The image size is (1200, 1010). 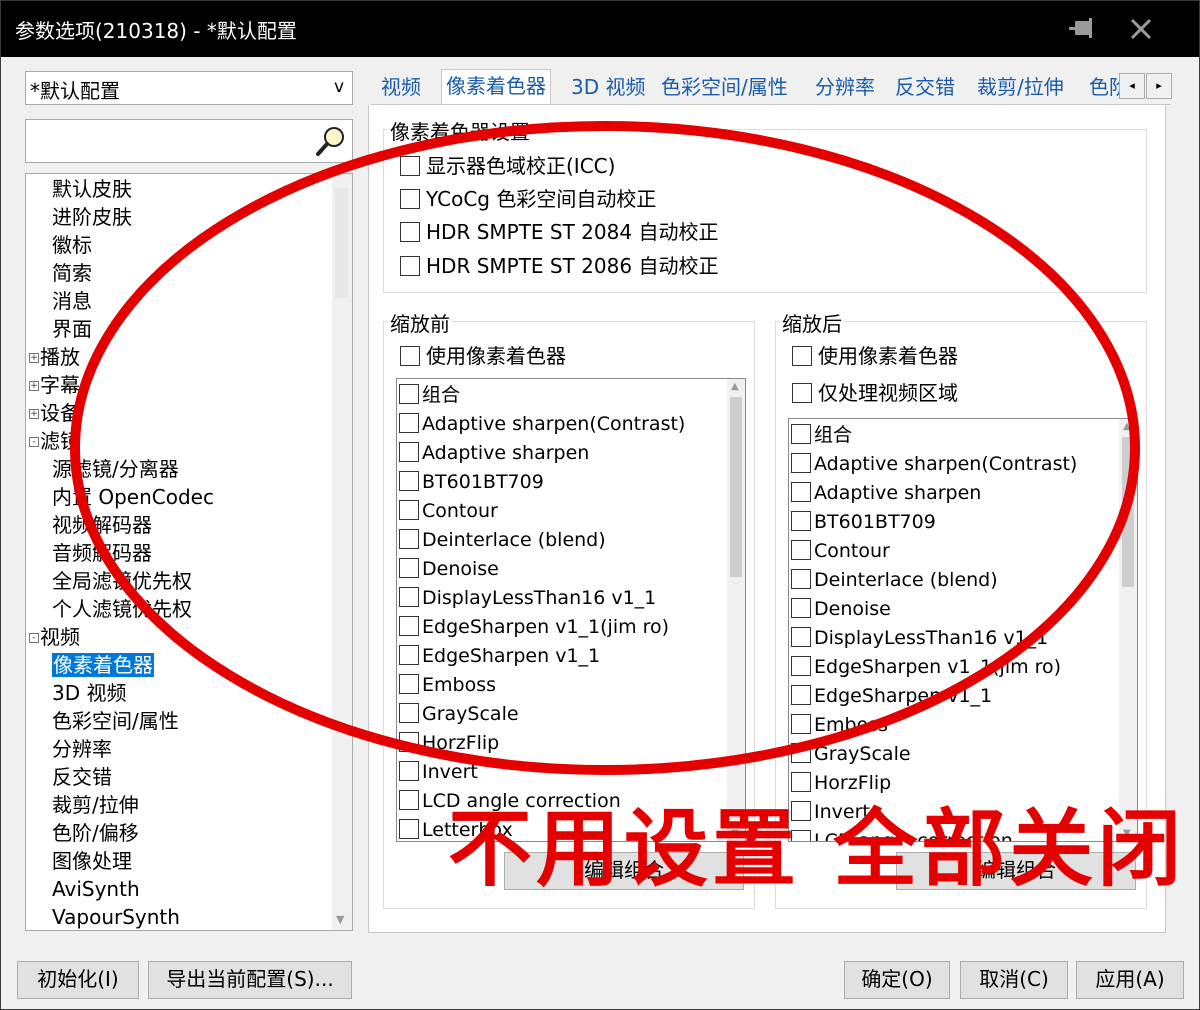 What do you see at coordinates (925, 87) in the screenshot?
I see `tab: 反交错` at bounding box center [925, 87].